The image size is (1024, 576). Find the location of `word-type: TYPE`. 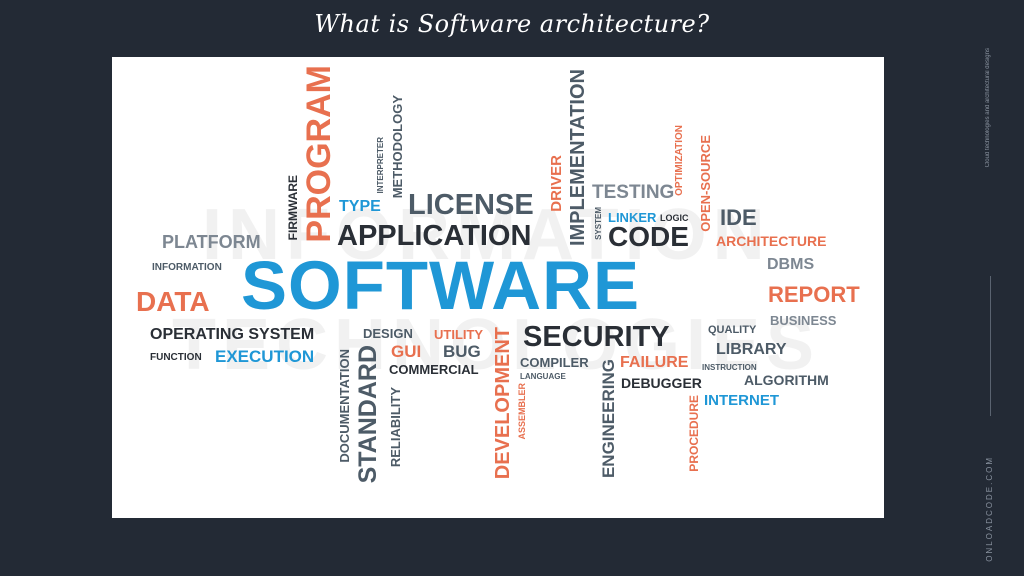

word-type: TYPE is located at coordinates (360, 206).